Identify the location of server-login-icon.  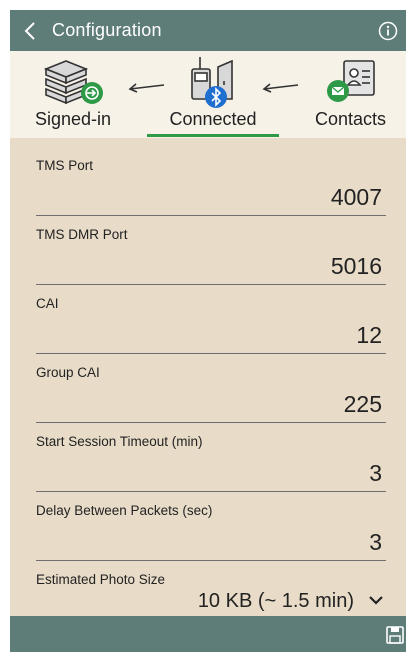
(73, 82).